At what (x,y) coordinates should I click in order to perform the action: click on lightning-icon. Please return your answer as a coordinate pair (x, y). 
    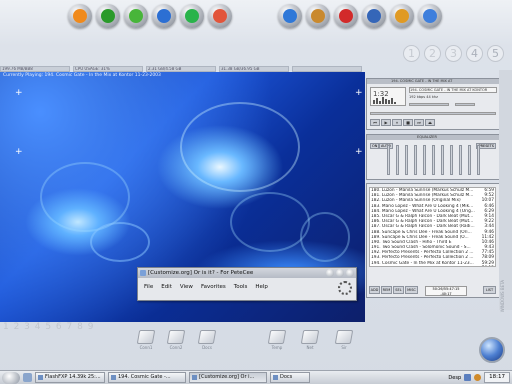
    Looking at the image, I should click on (402, 16).